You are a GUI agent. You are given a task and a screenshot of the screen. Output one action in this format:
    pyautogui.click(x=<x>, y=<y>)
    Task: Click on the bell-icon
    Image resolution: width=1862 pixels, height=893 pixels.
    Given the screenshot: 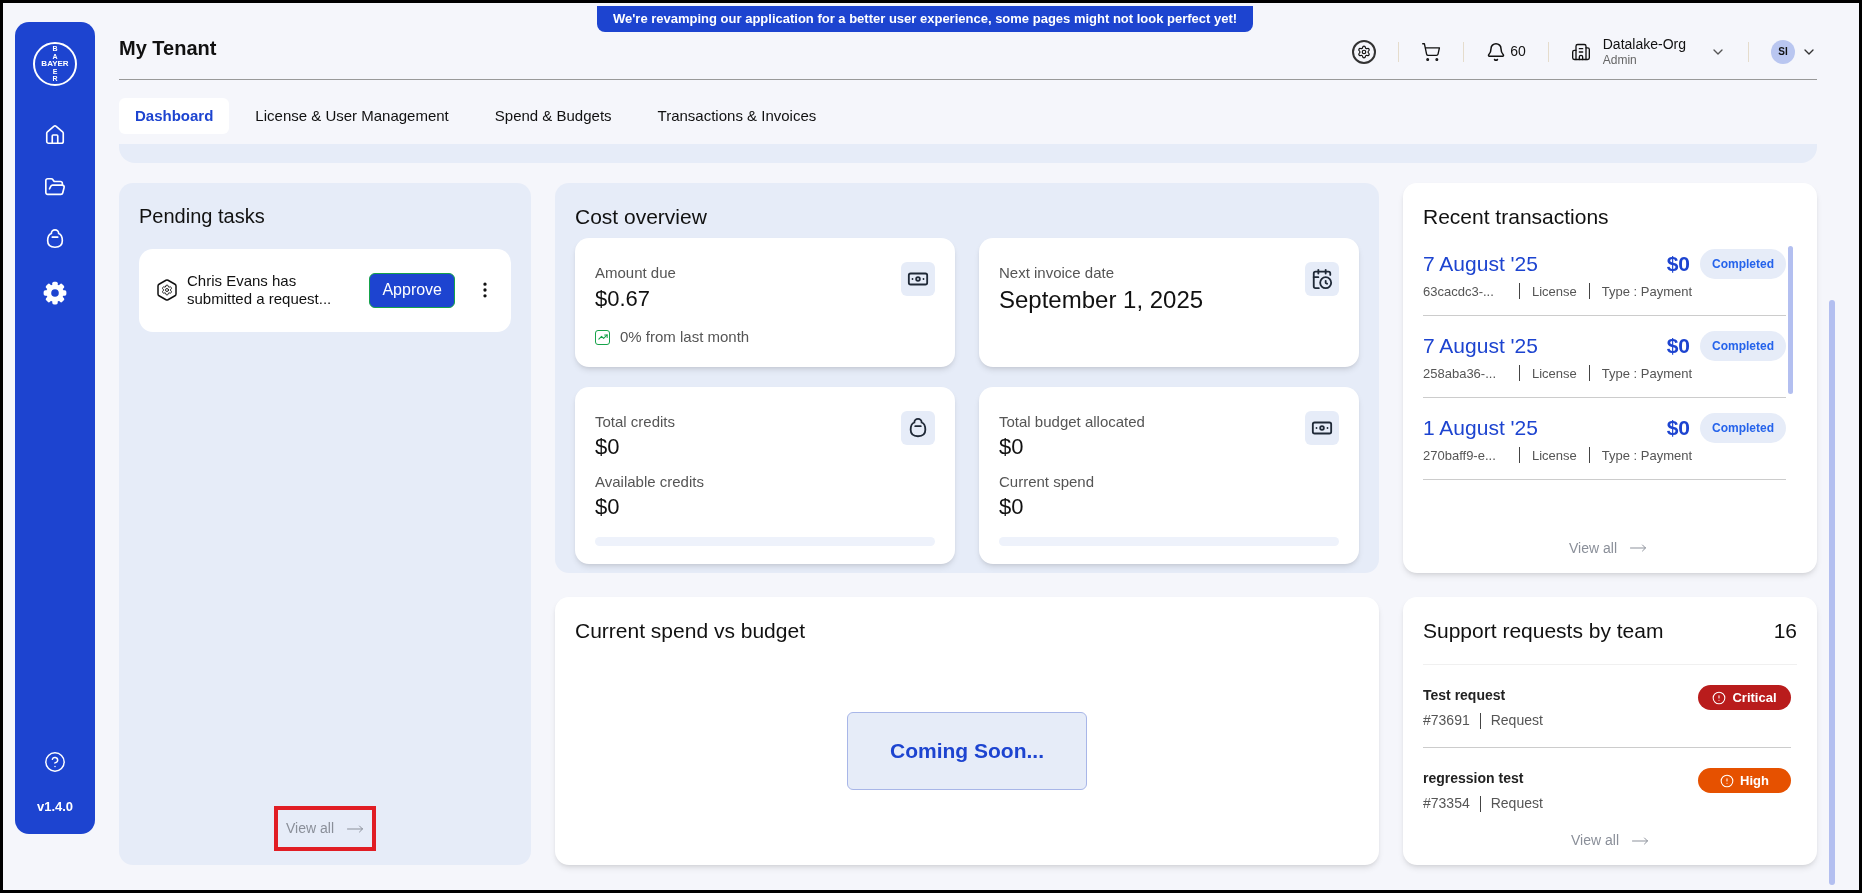 What is the action you would take?
    pyautogui.click(x=1496, y=51)
    